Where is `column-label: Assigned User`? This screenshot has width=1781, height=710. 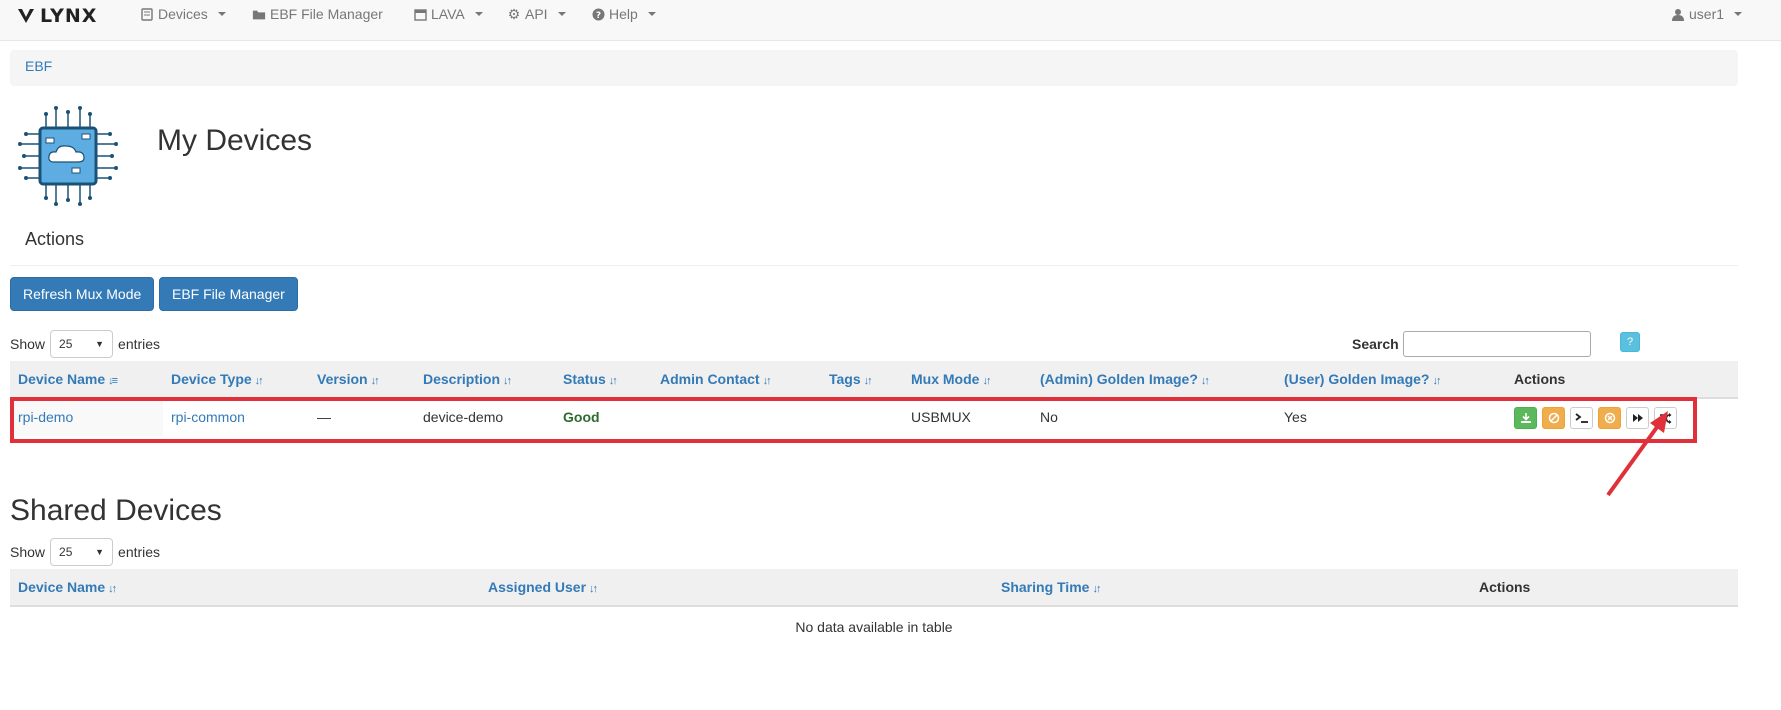
column-label: Assigned User is located at coordinates (537, 587).